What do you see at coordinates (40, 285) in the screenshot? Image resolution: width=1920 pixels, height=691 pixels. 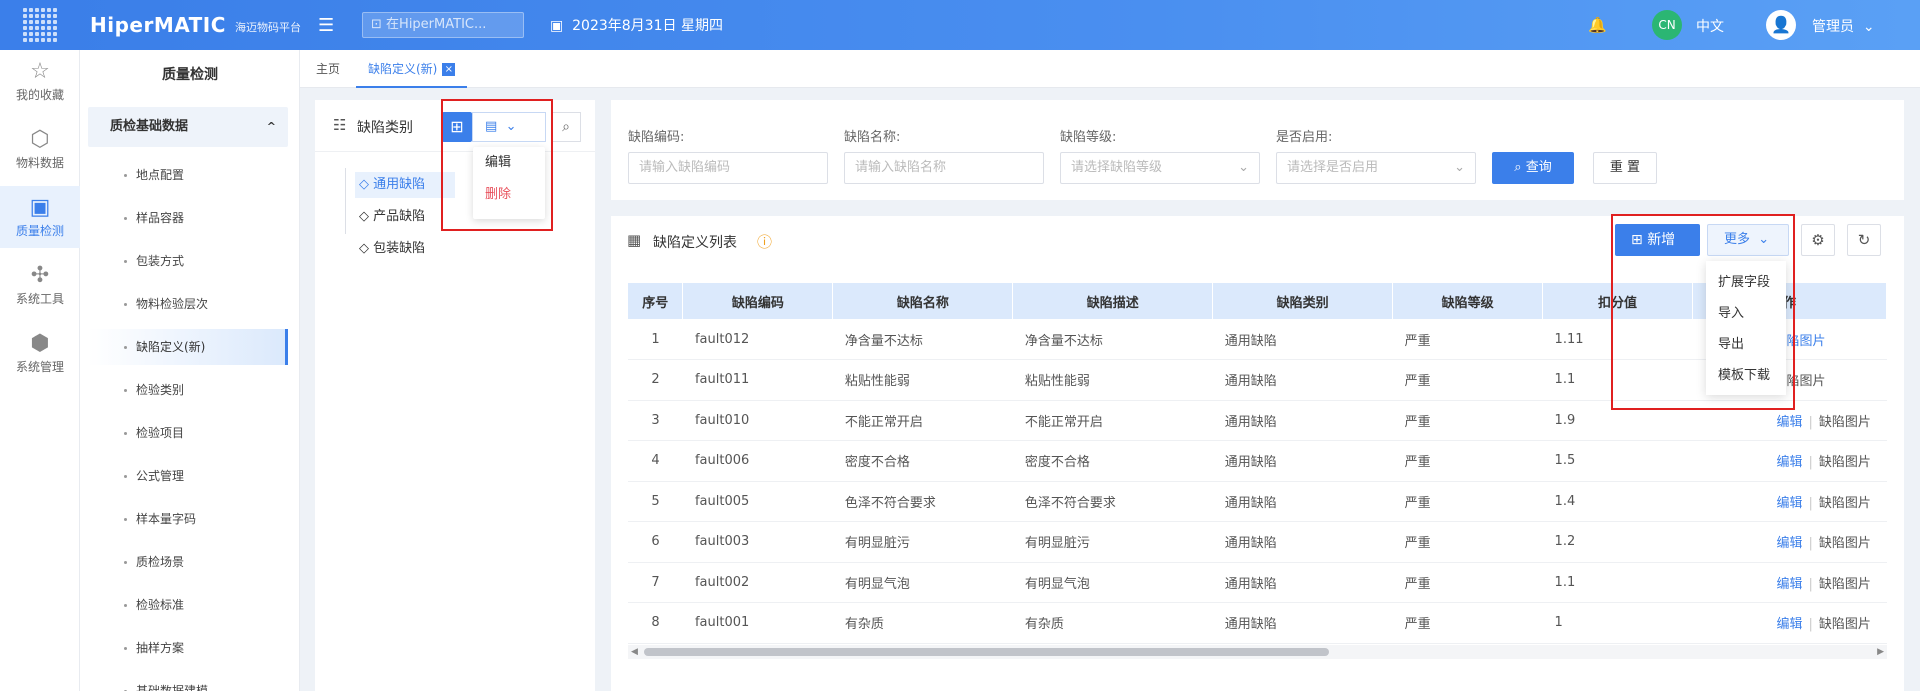 I see `rail-tools: ✣ 系统工具` at bounding box center [40, 285].